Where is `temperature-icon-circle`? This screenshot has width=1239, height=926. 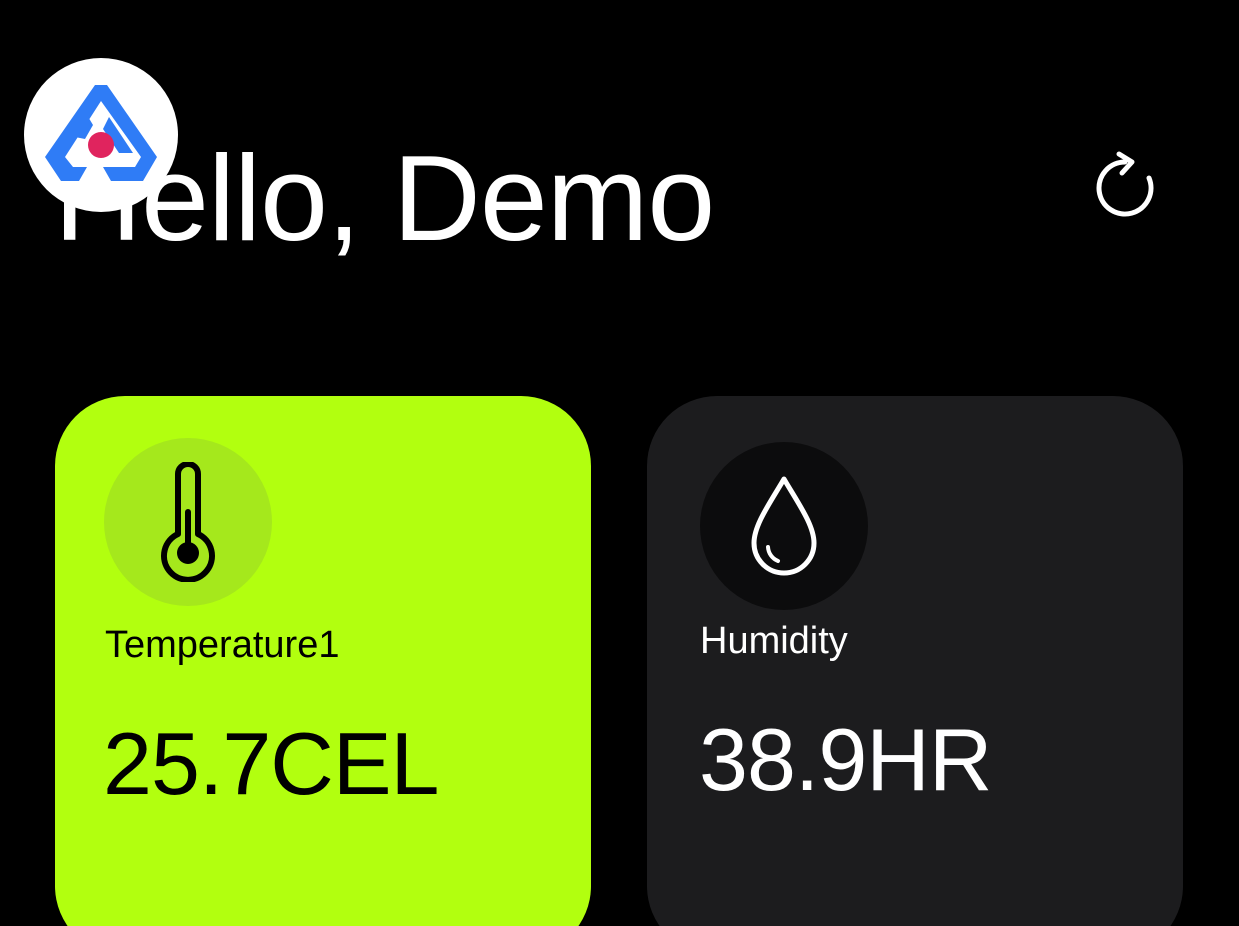 temperature-icon-circle is located at coordinates (188, 522).